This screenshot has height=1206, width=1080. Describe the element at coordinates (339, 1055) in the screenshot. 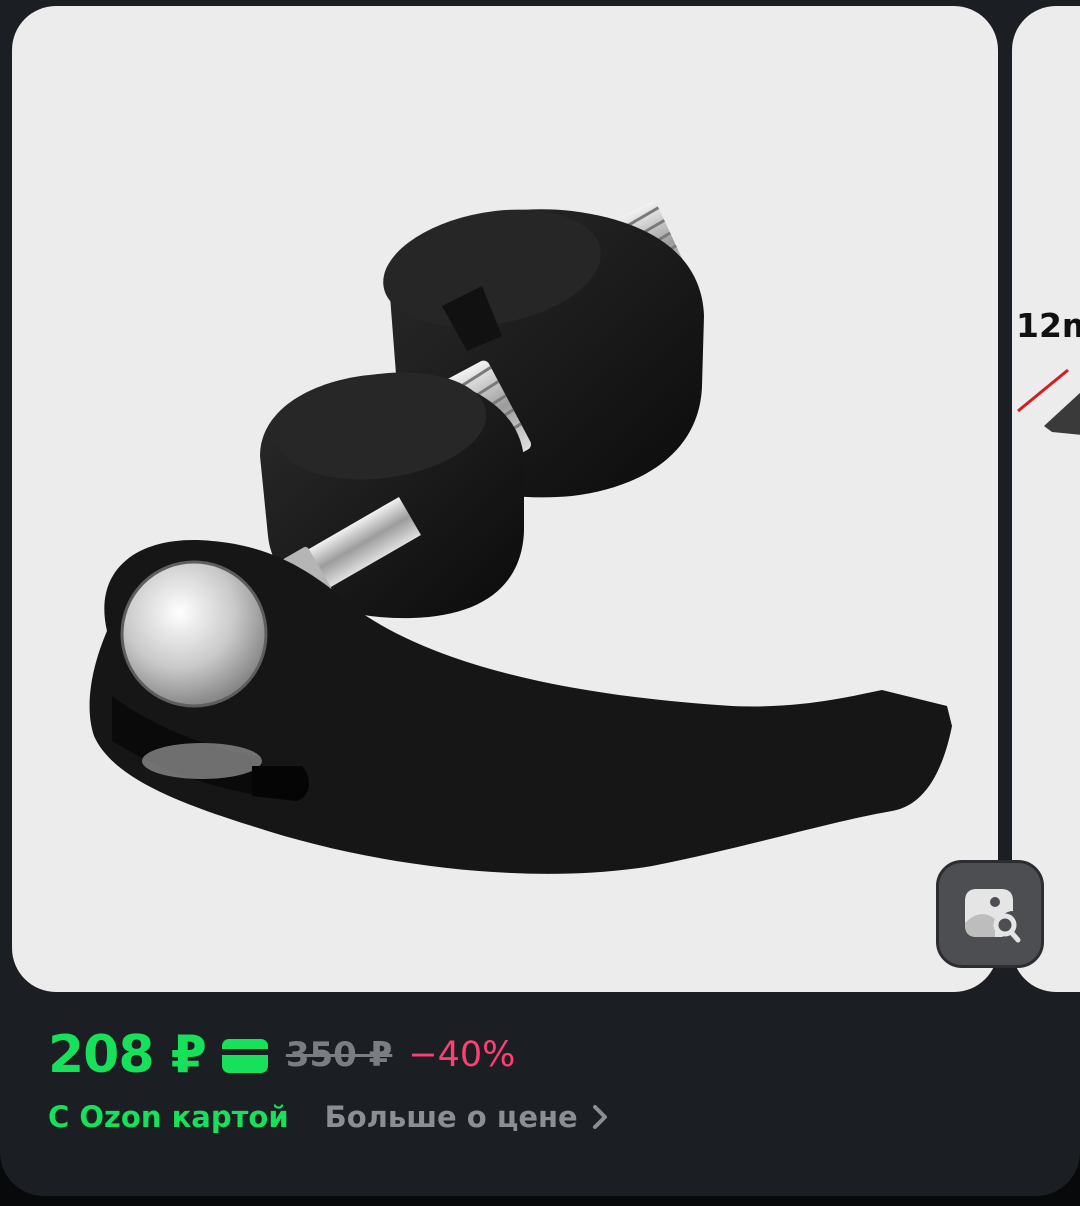

I see `price-old: 350 ₽` at that location.